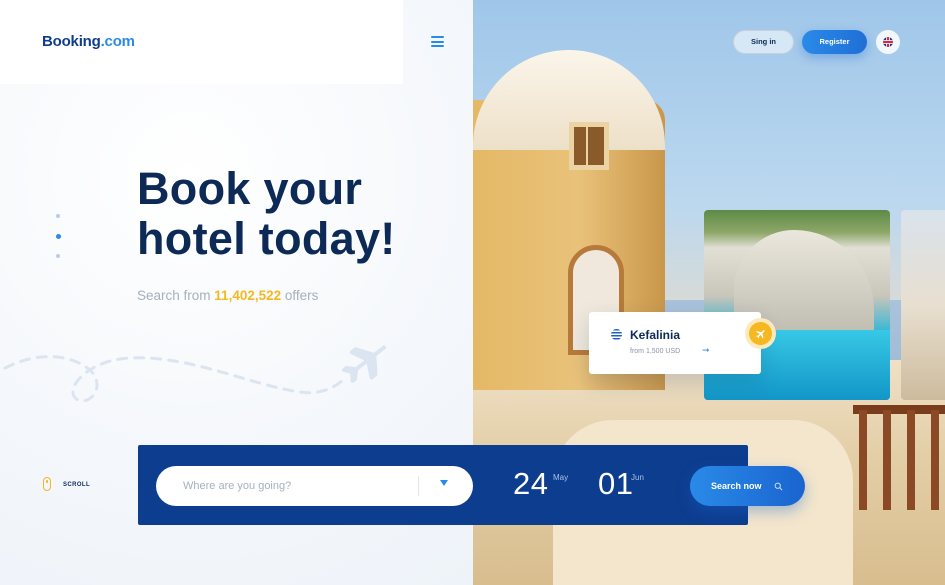 The height and width of the screenshot is (585, 945). Describe the element at coordinates (248, 295) in the screenshot. I see `offers-count: 11,402,522` at that location.